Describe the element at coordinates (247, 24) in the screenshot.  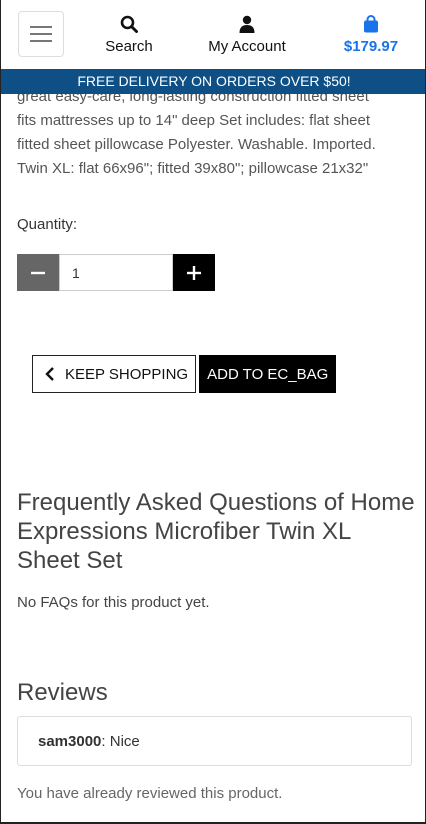
I see `user-icon` at that location.